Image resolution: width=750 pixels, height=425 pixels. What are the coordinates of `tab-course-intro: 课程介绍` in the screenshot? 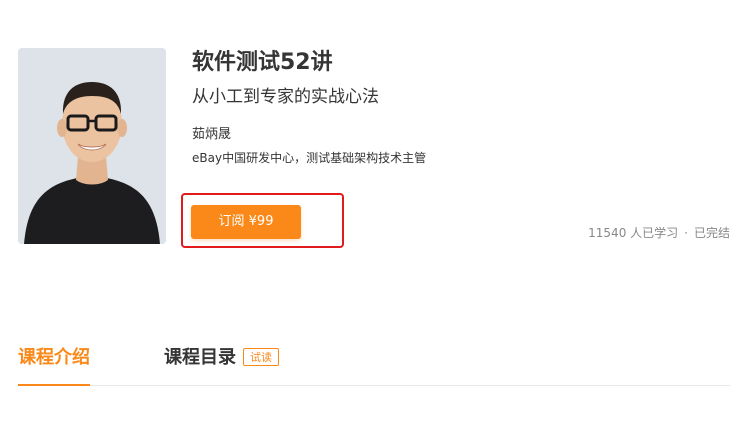 It's located at (54, 364).